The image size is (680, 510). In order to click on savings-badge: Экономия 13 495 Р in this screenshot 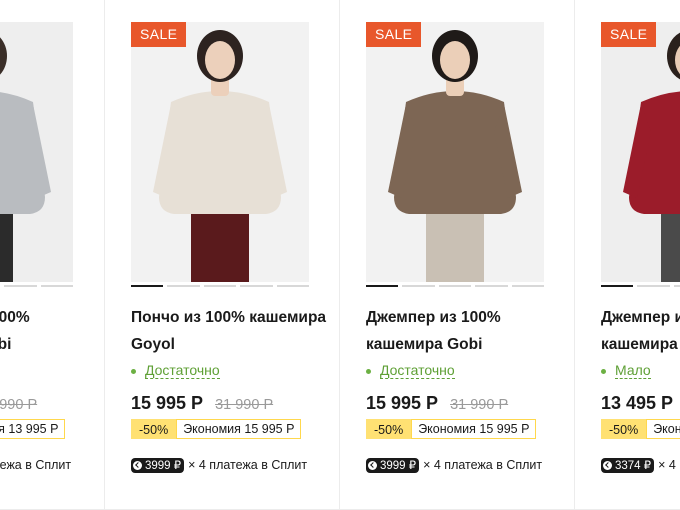, I will do `click(663, 429)`.